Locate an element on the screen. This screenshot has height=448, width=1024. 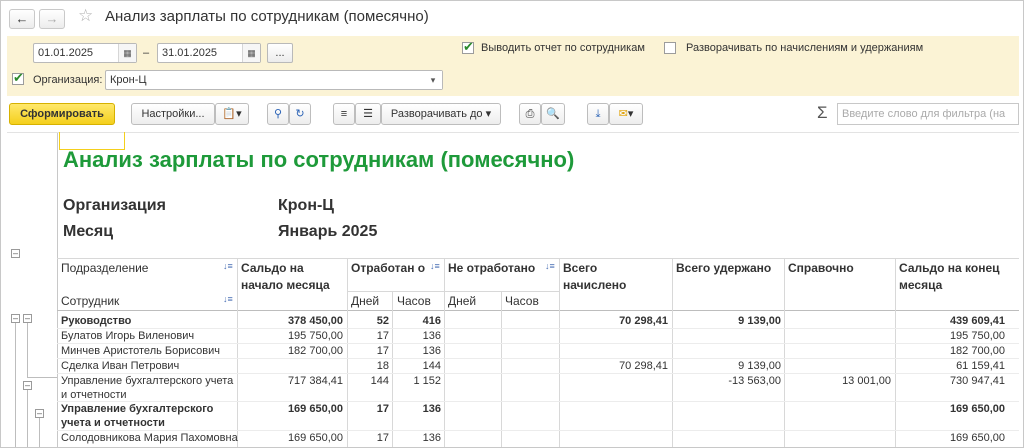
cell-opening: 182 700,00 is located at coordinates (315, 351).